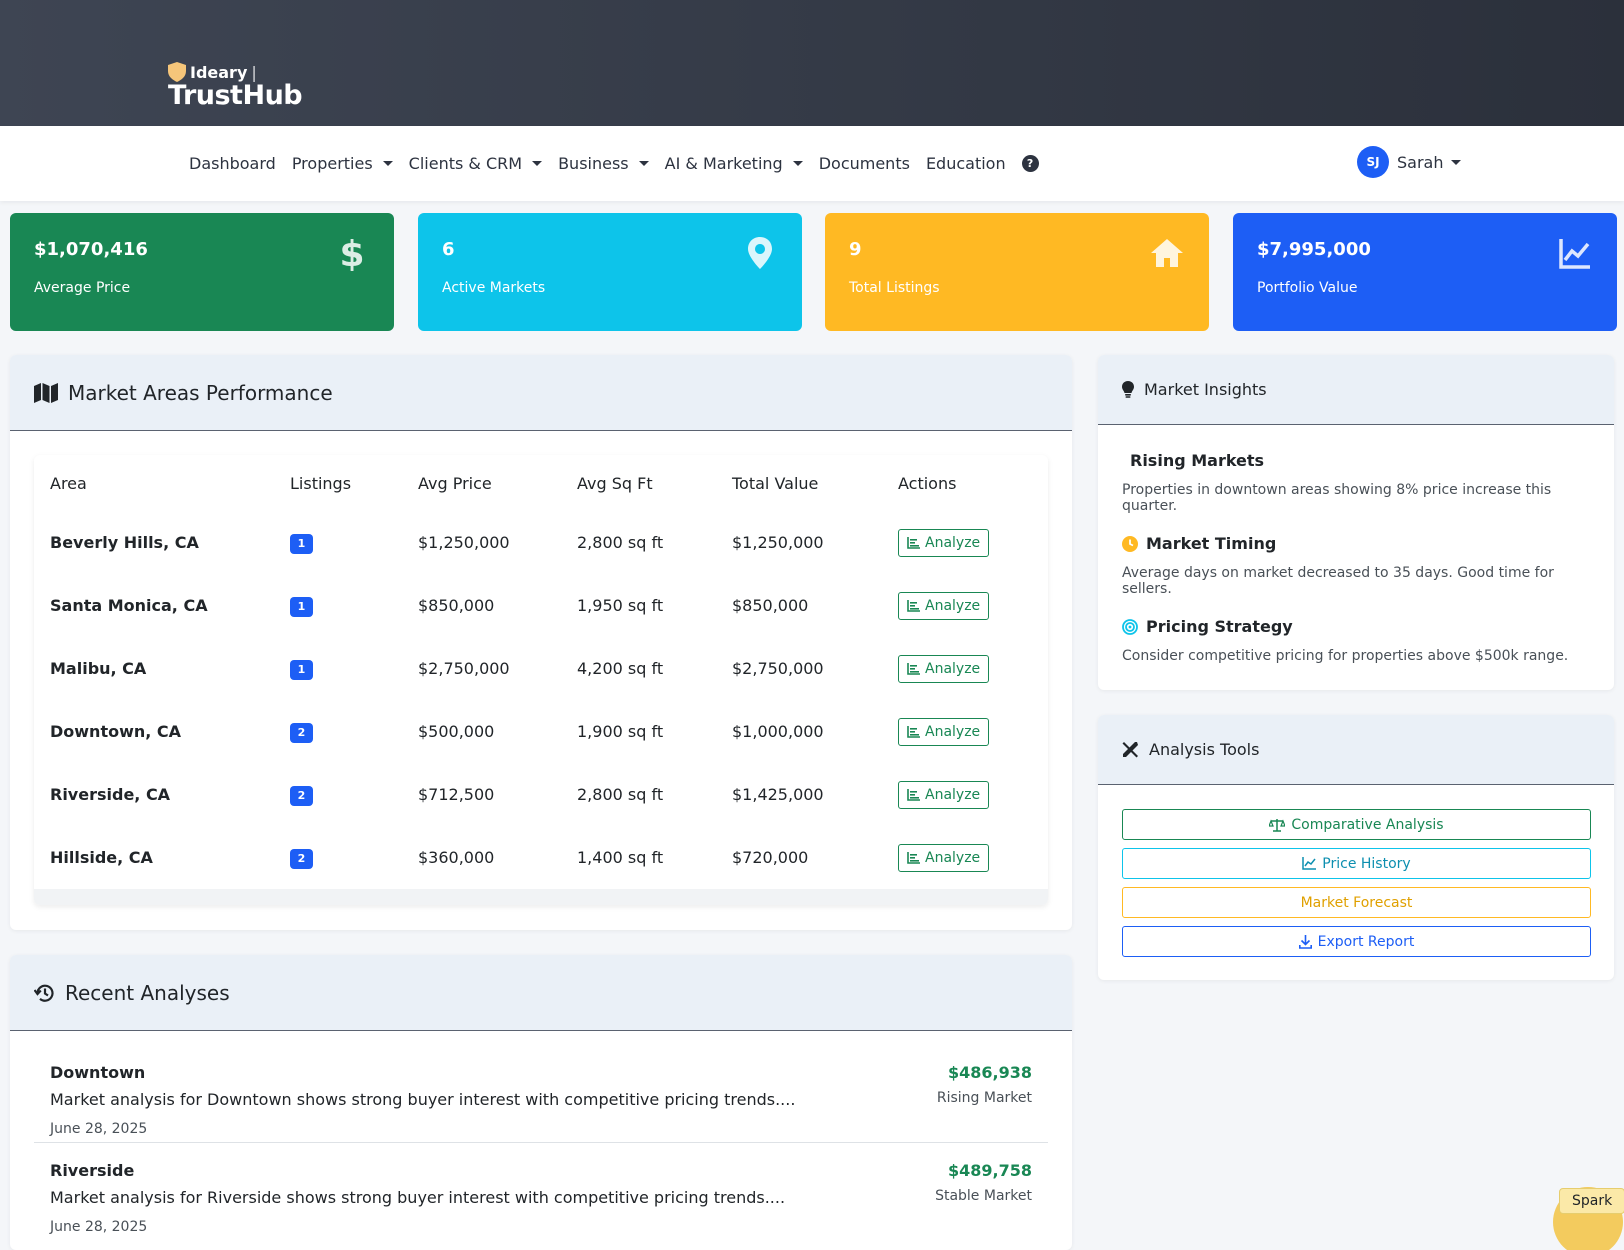 The height and width of the screenshot is (1250, 1624). I want to click on brand-small: Ideary, so click(219, 72).